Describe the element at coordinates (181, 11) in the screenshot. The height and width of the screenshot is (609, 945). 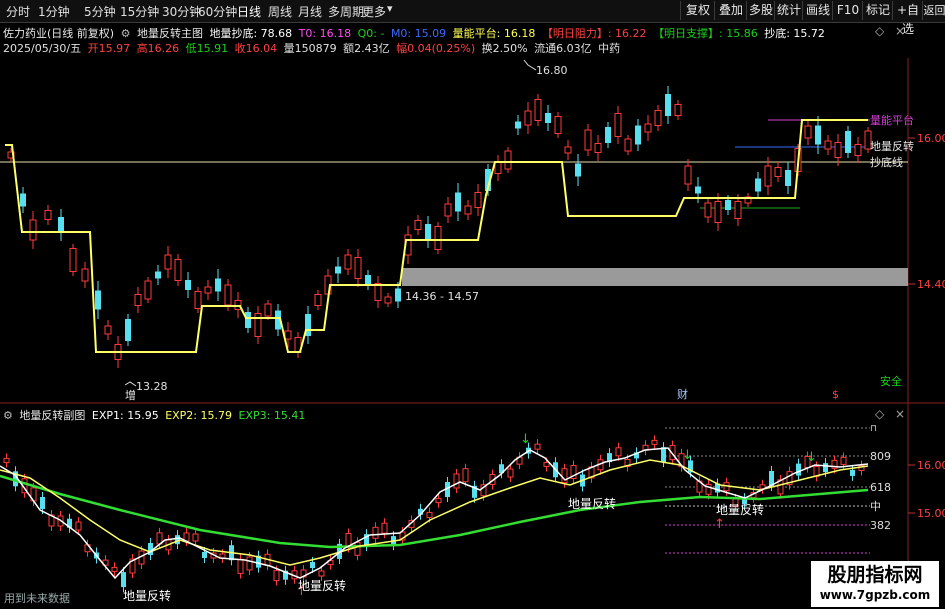
I see `tab-30min: 30分钟` at that location.